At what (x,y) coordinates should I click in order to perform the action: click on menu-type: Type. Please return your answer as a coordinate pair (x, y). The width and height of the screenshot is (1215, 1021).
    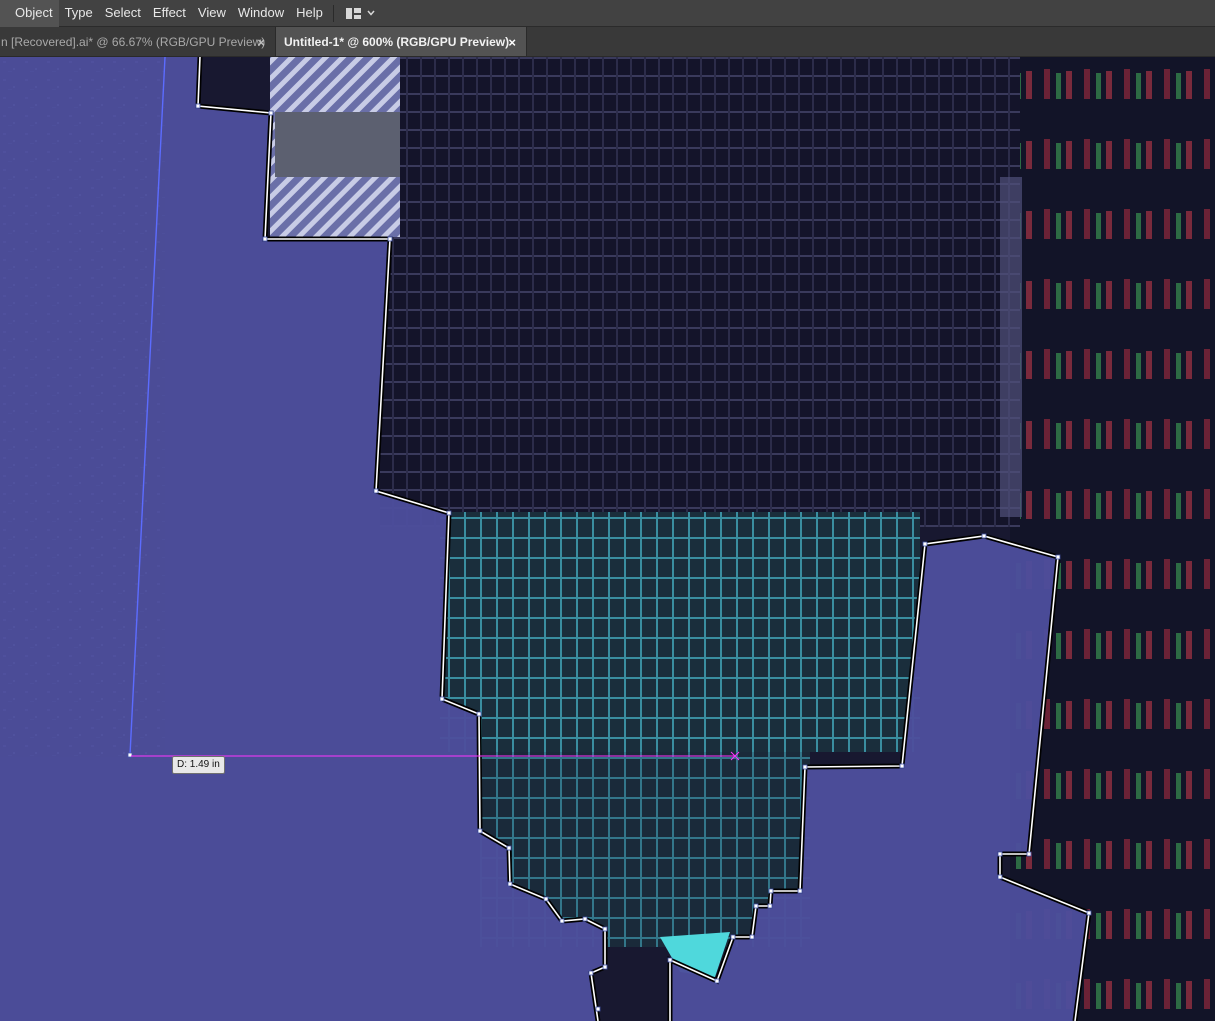
    Looking at the image, I should click on (79, 13).